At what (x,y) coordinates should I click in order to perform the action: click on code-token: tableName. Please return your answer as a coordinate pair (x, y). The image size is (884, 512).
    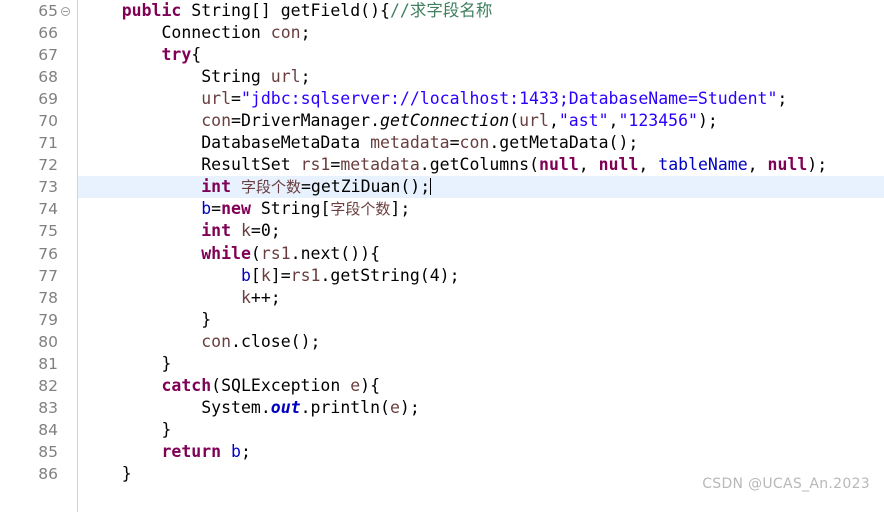
    Looking at the image, I should click on (703, 165).